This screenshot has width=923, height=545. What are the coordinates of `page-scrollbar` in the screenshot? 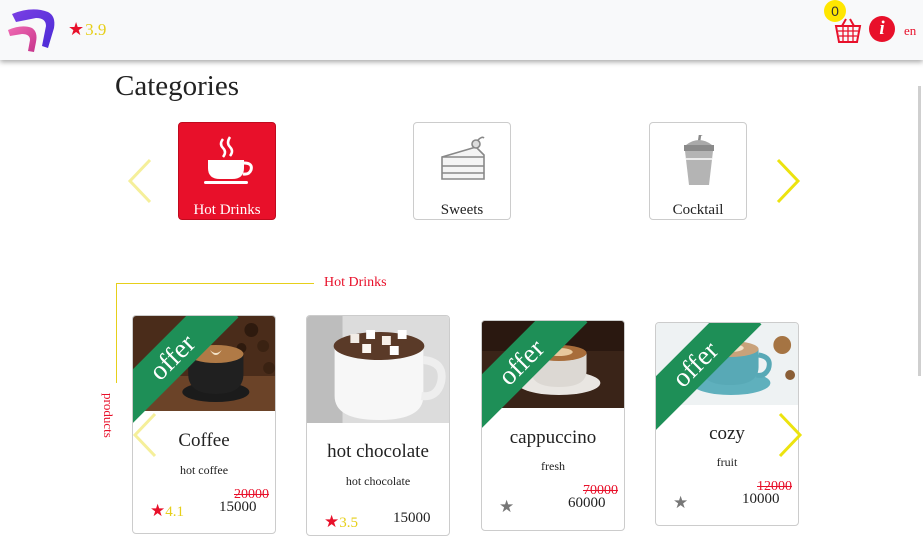 It's located at (919, 231).